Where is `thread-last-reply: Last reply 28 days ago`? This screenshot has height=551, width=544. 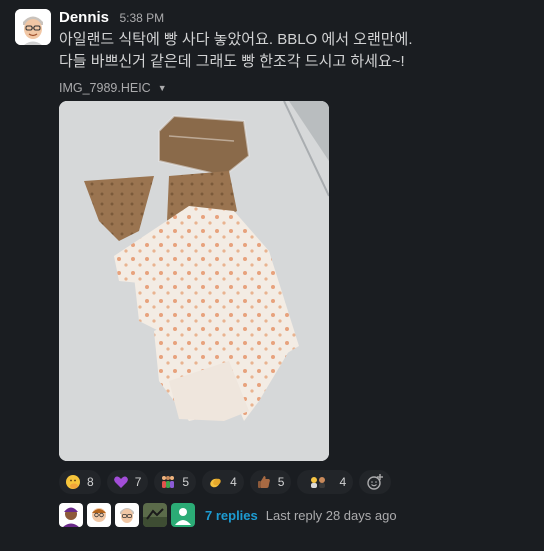 thread-last-reply: Last reply 28 days ago is located at coordinates (331, 515).